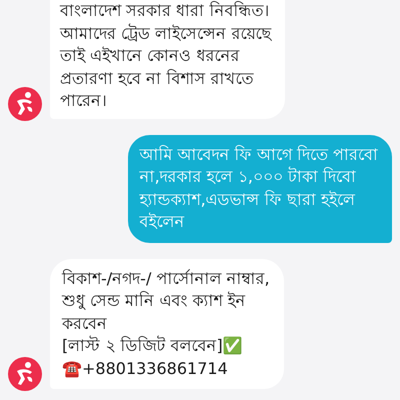 This screenshot has height=400, width=400. Describe the element at coordinates (166, 324) in the screenshot. I see `message-text: বিকাশ-/নগদ-/ পার্সোনাল নাম্বার, শুধু সেন্ড মানি এবং ক্যাশ ইন করবেন [লাস্ট ২ ডিজিট বলবেন]✅ ☎+8801336861714` at that location.